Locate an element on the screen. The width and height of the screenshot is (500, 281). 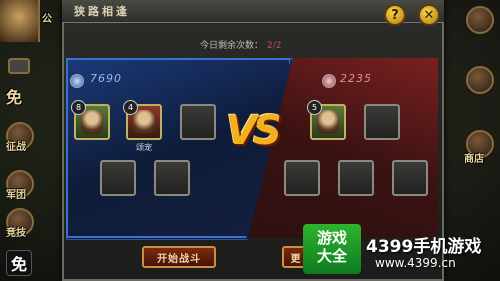
vs-emblem: VS is located at coordinates (254, 131).